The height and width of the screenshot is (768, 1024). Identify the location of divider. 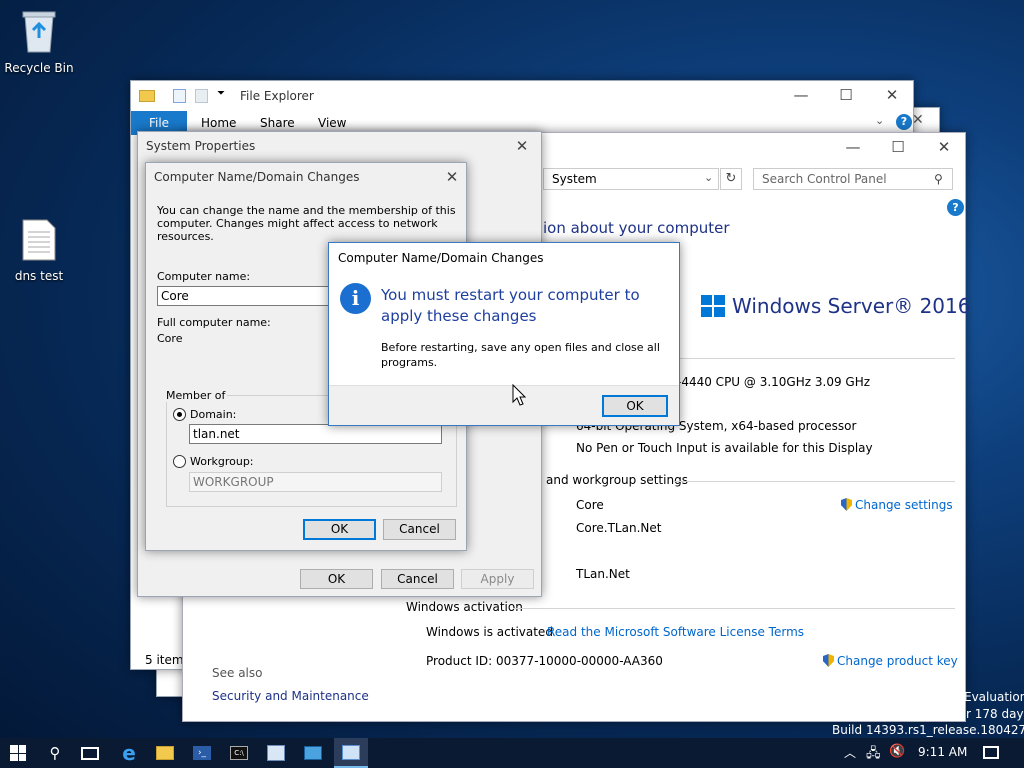
(734, 608).